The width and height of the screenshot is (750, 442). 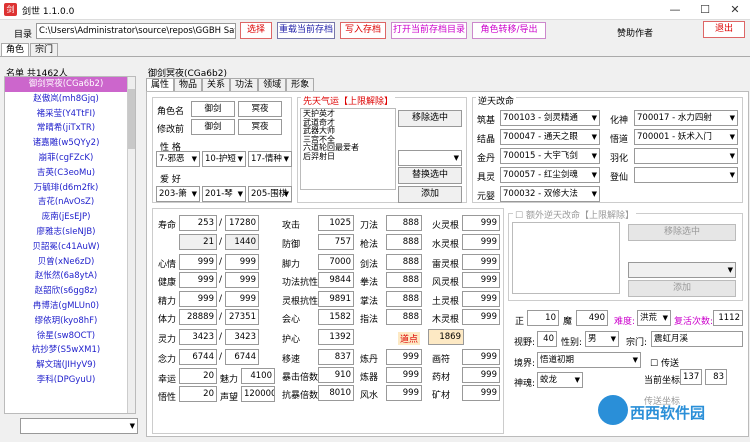 What do you see at coordinates (44, 49) in the screenshot?
I see `tab-sect: 宗门` at bounding box center [44, 49].